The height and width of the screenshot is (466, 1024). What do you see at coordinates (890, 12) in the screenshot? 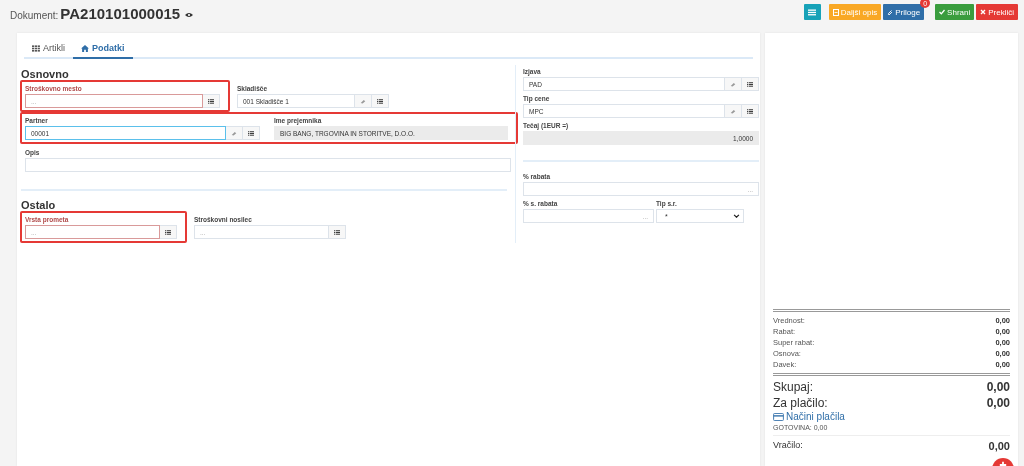
I see `paperclip-icon` at bounding box center [890, 12].